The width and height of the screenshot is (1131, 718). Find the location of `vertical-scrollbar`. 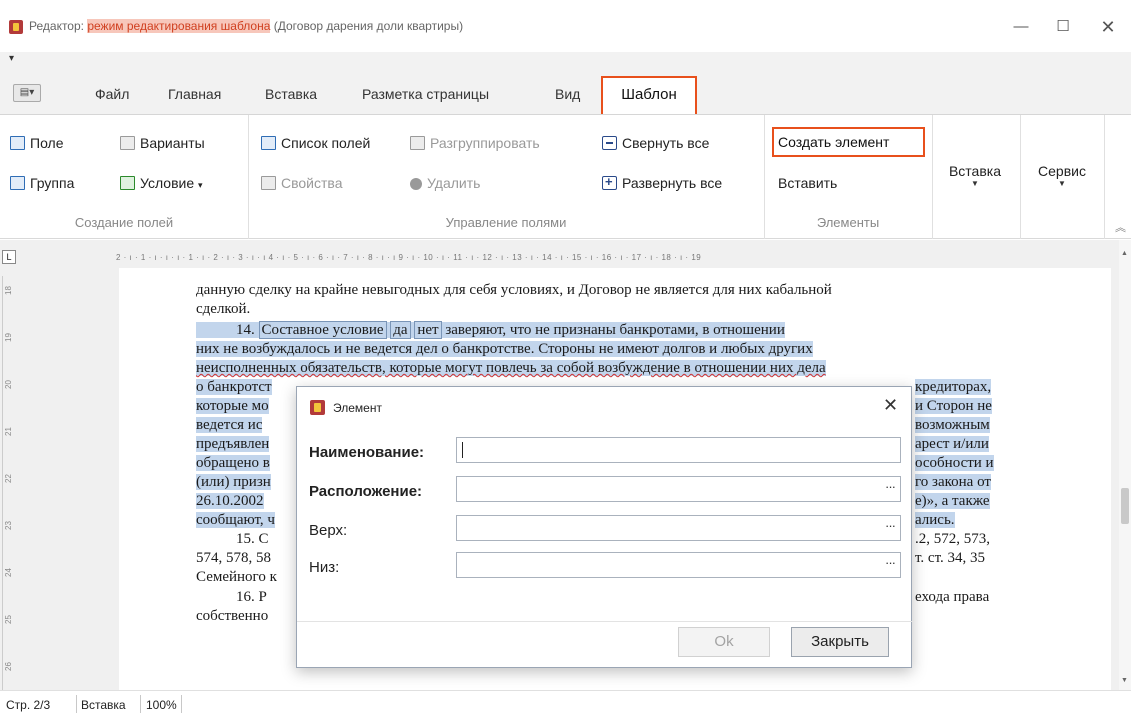

vertical-scrollbar is located at coordinates (1125, 465).